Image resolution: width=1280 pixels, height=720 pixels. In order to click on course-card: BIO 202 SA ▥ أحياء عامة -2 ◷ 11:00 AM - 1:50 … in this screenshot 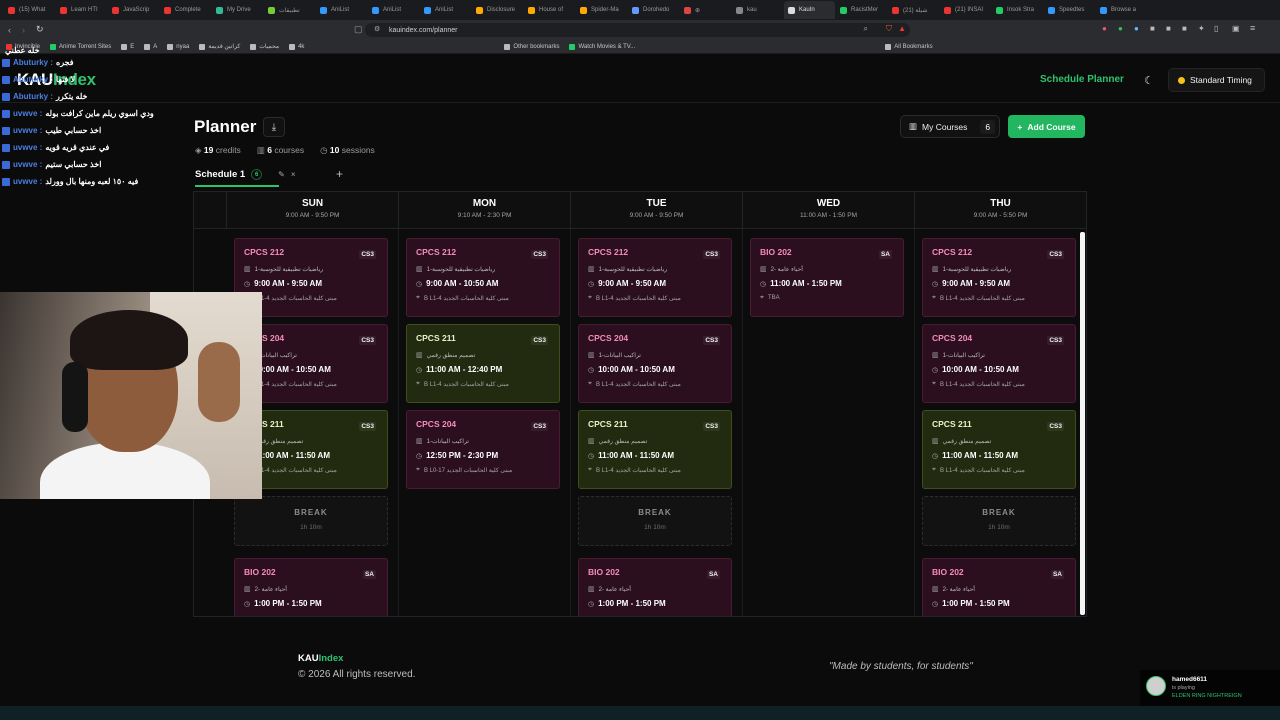, I will do `click(827, 277)`.